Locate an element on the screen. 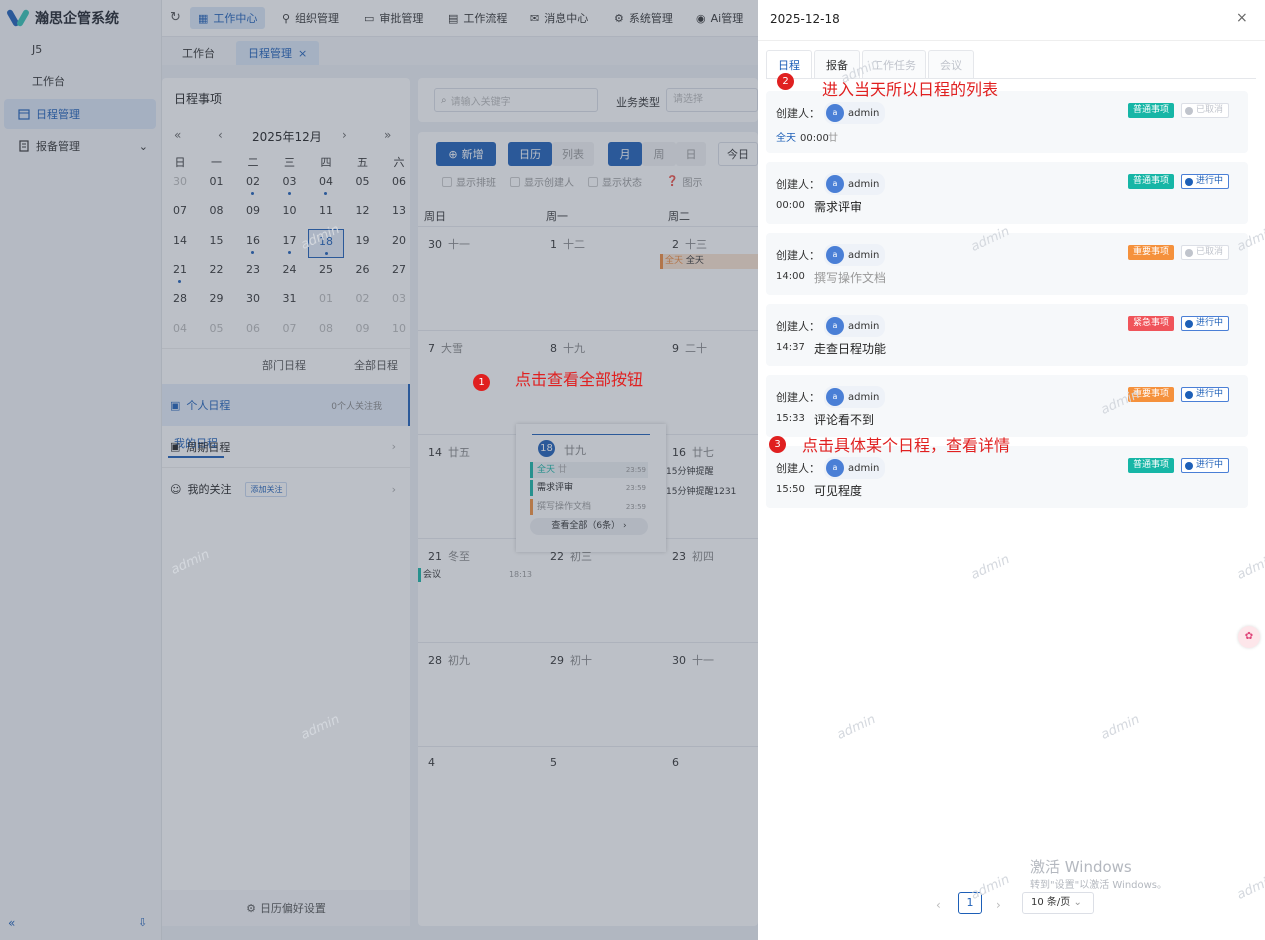 Image resolution: width=1265 pixels, height=940 pixels. schedule-card: 创建人： a admin 紧急事项 进行中 14:37 走查日程功能 is located at coordinates (1007, 335).